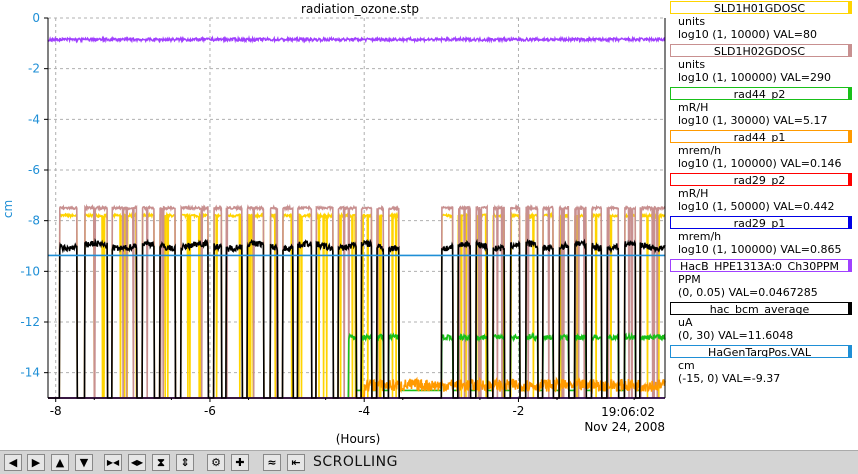 The width and height of the screenshot is (858, 474). What do you see at coordinates (761, 93) in the screenshot?
I see `legend-channel-name: rad44_p2` at bounding box center [761, 93].